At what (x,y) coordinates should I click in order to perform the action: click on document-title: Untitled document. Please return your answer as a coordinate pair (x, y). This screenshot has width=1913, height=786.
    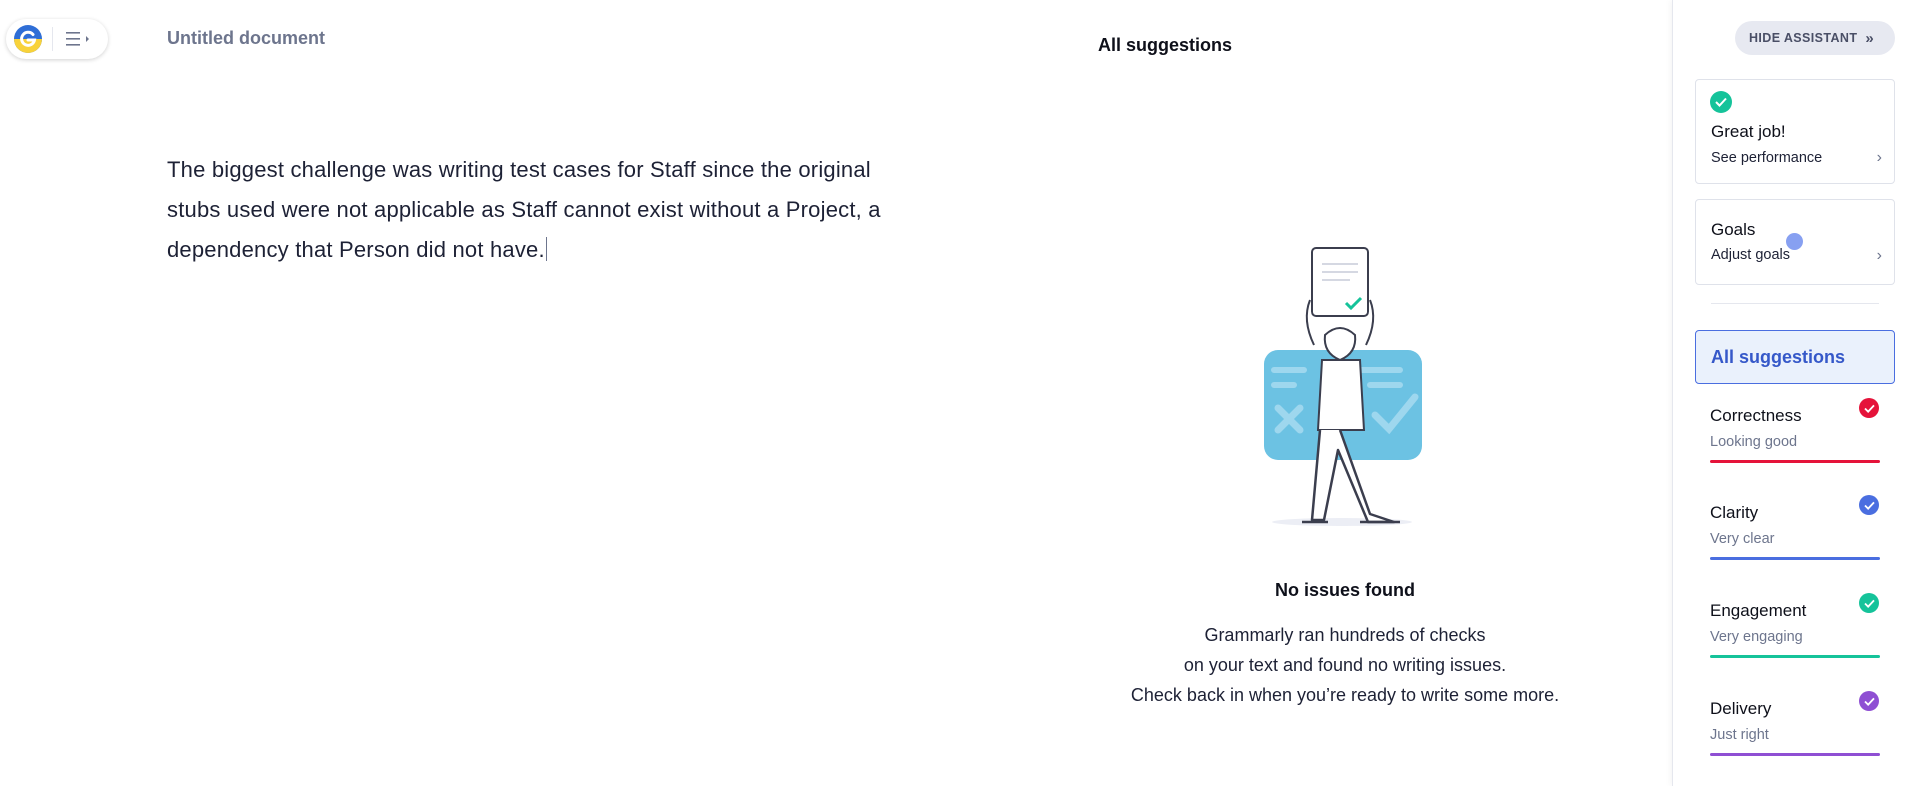
    Looking at the image, I should click on (246, 38).